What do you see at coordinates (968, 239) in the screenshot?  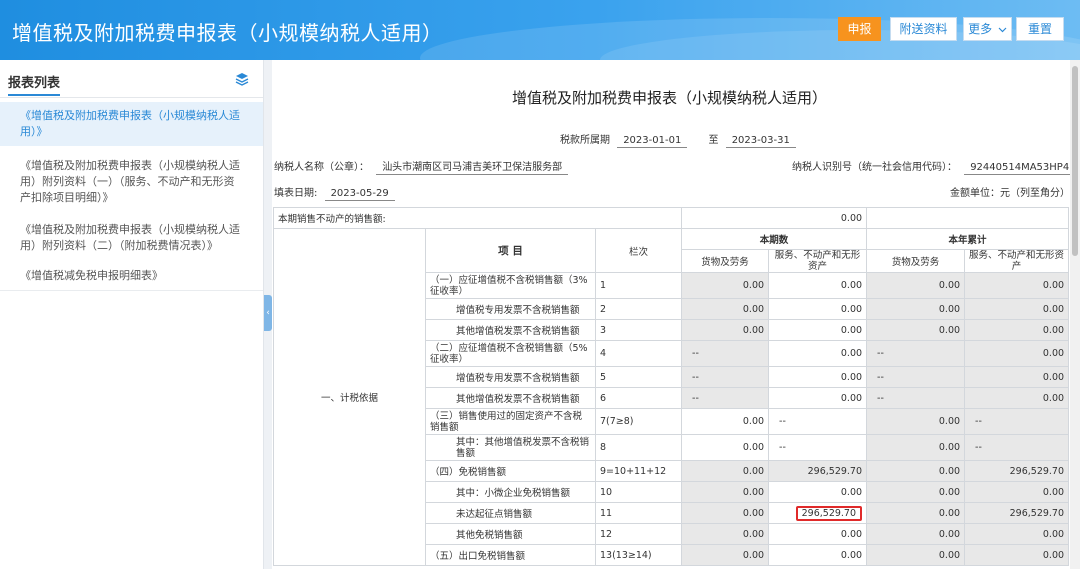 I see `column-header-ytd: 本年累计` at bounding box center [968, 239].